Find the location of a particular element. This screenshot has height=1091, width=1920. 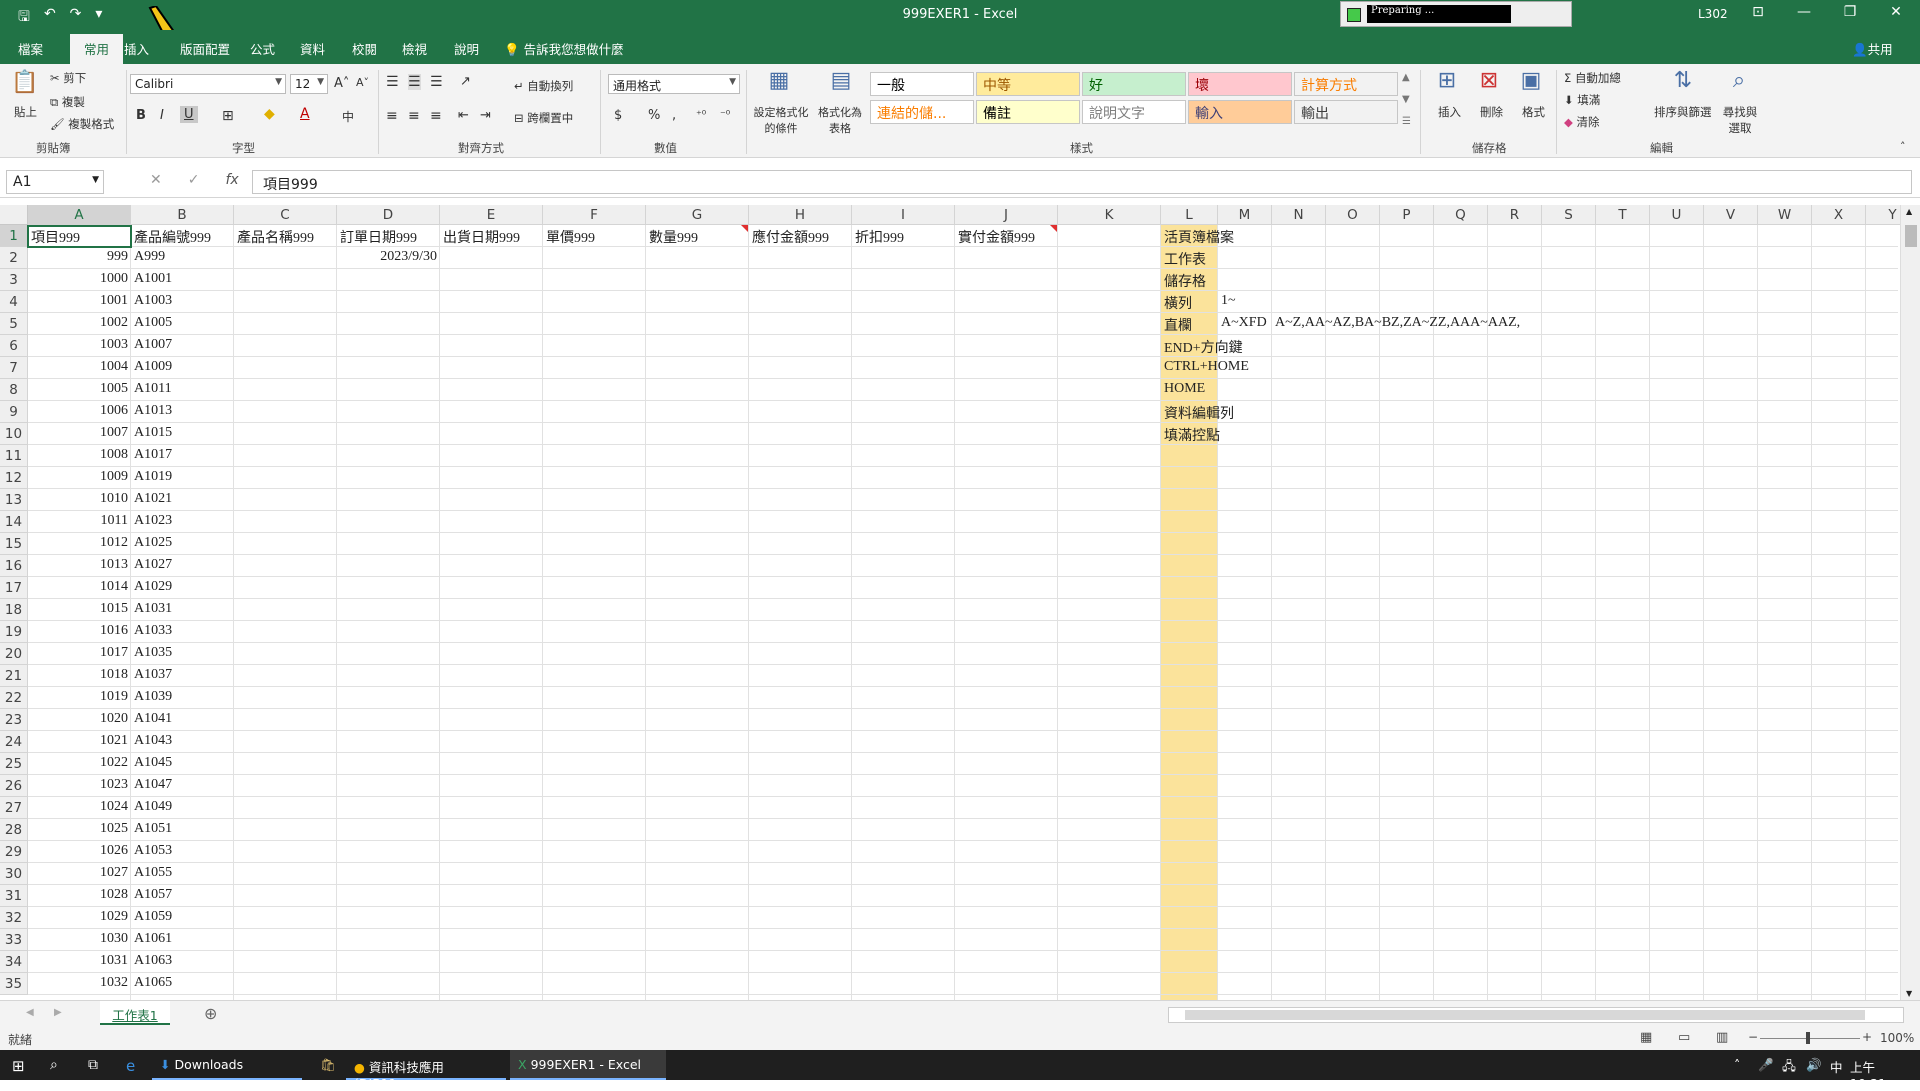

cell-b15: A1025 is located at coordinates (182, 544).